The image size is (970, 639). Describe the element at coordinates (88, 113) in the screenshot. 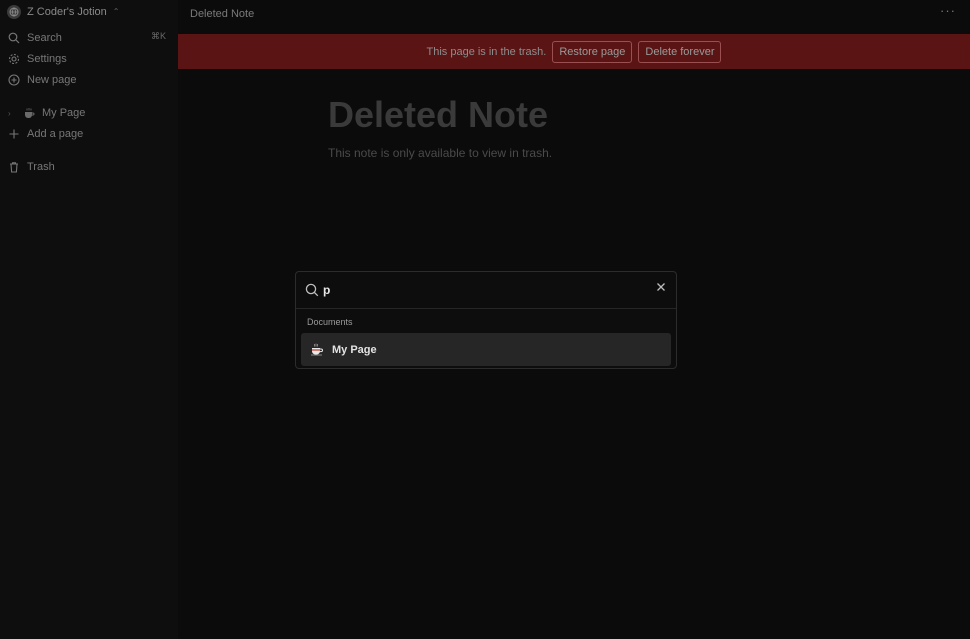

I see `sidebar-page-item: › My Page` at that location.